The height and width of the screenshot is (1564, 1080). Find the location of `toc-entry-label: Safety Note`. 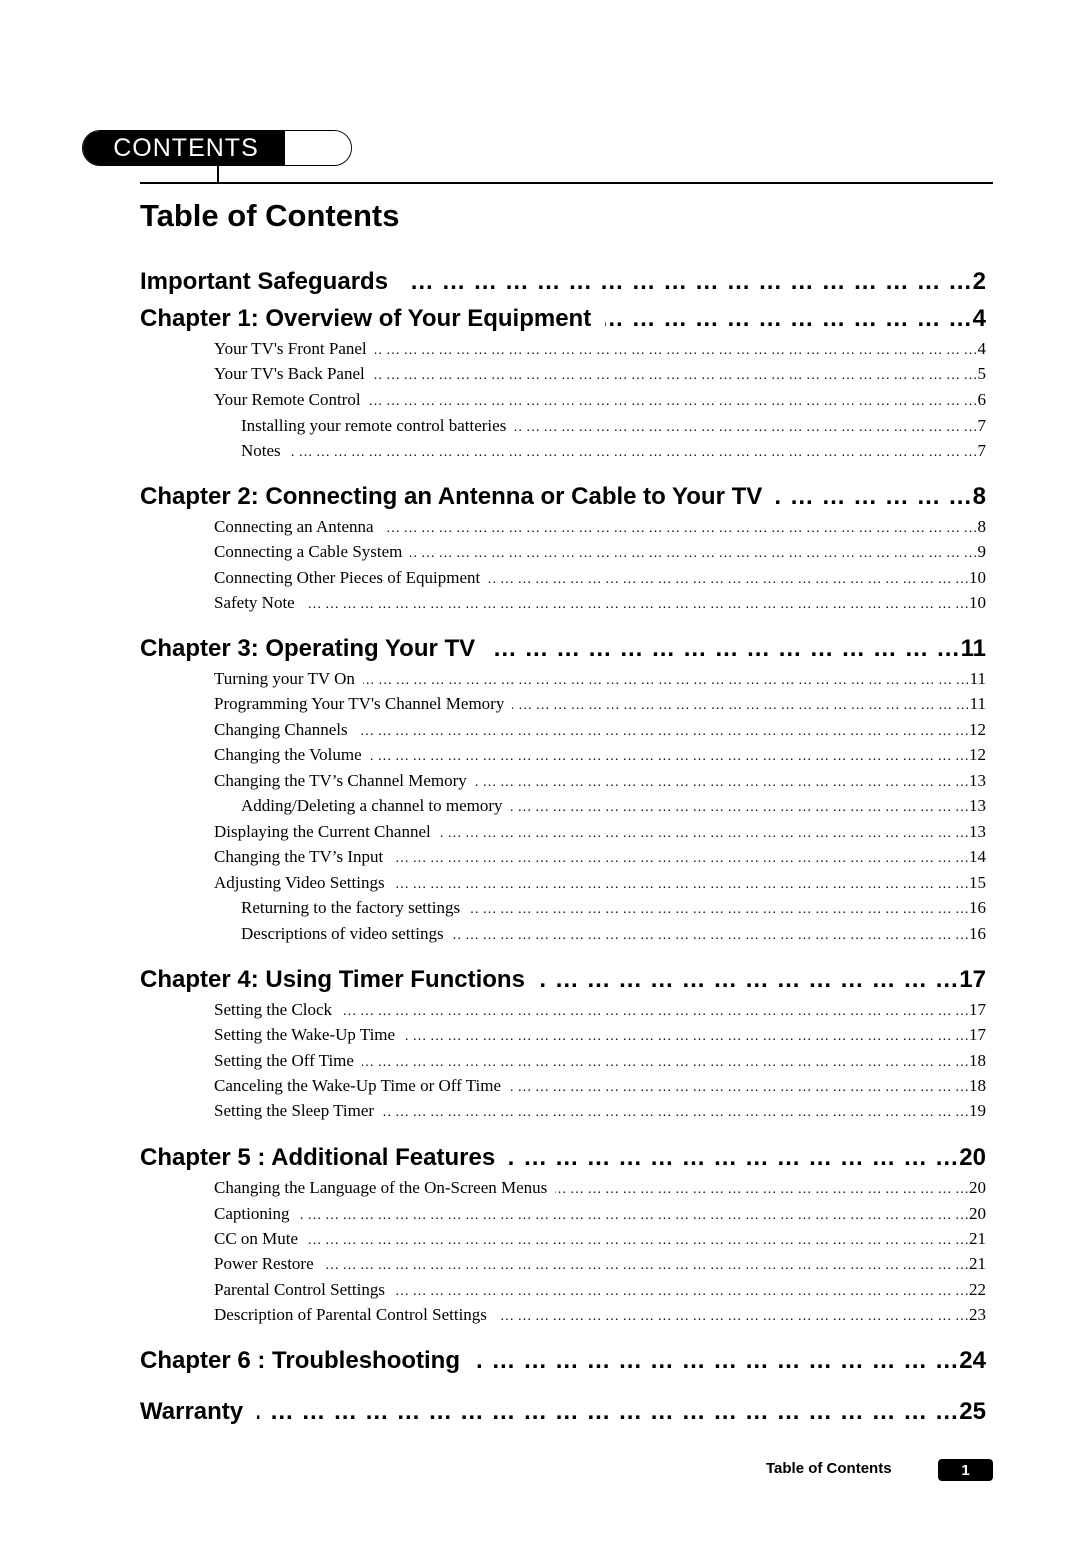

toc-entry-label: Safety Note is located at coordinates (254, 602).